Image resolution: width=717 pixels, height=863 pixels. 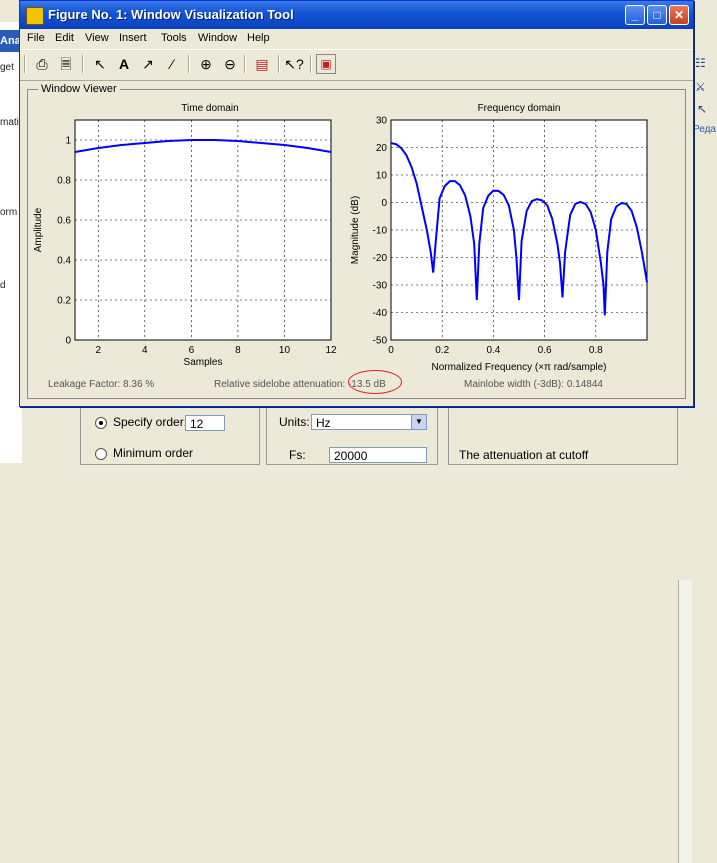 What do you see at coordinates (42, 64) in the screenshot?
I see `print-icon: ⎙` at bounding box center [42, 64].